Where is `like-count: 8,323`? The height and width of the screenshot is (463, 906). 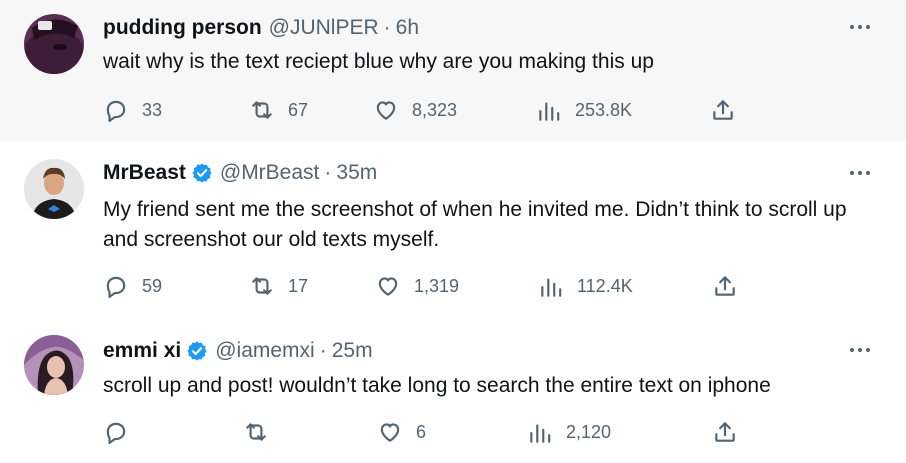
like-count: 8,323 is located at coordinates (435, 109).